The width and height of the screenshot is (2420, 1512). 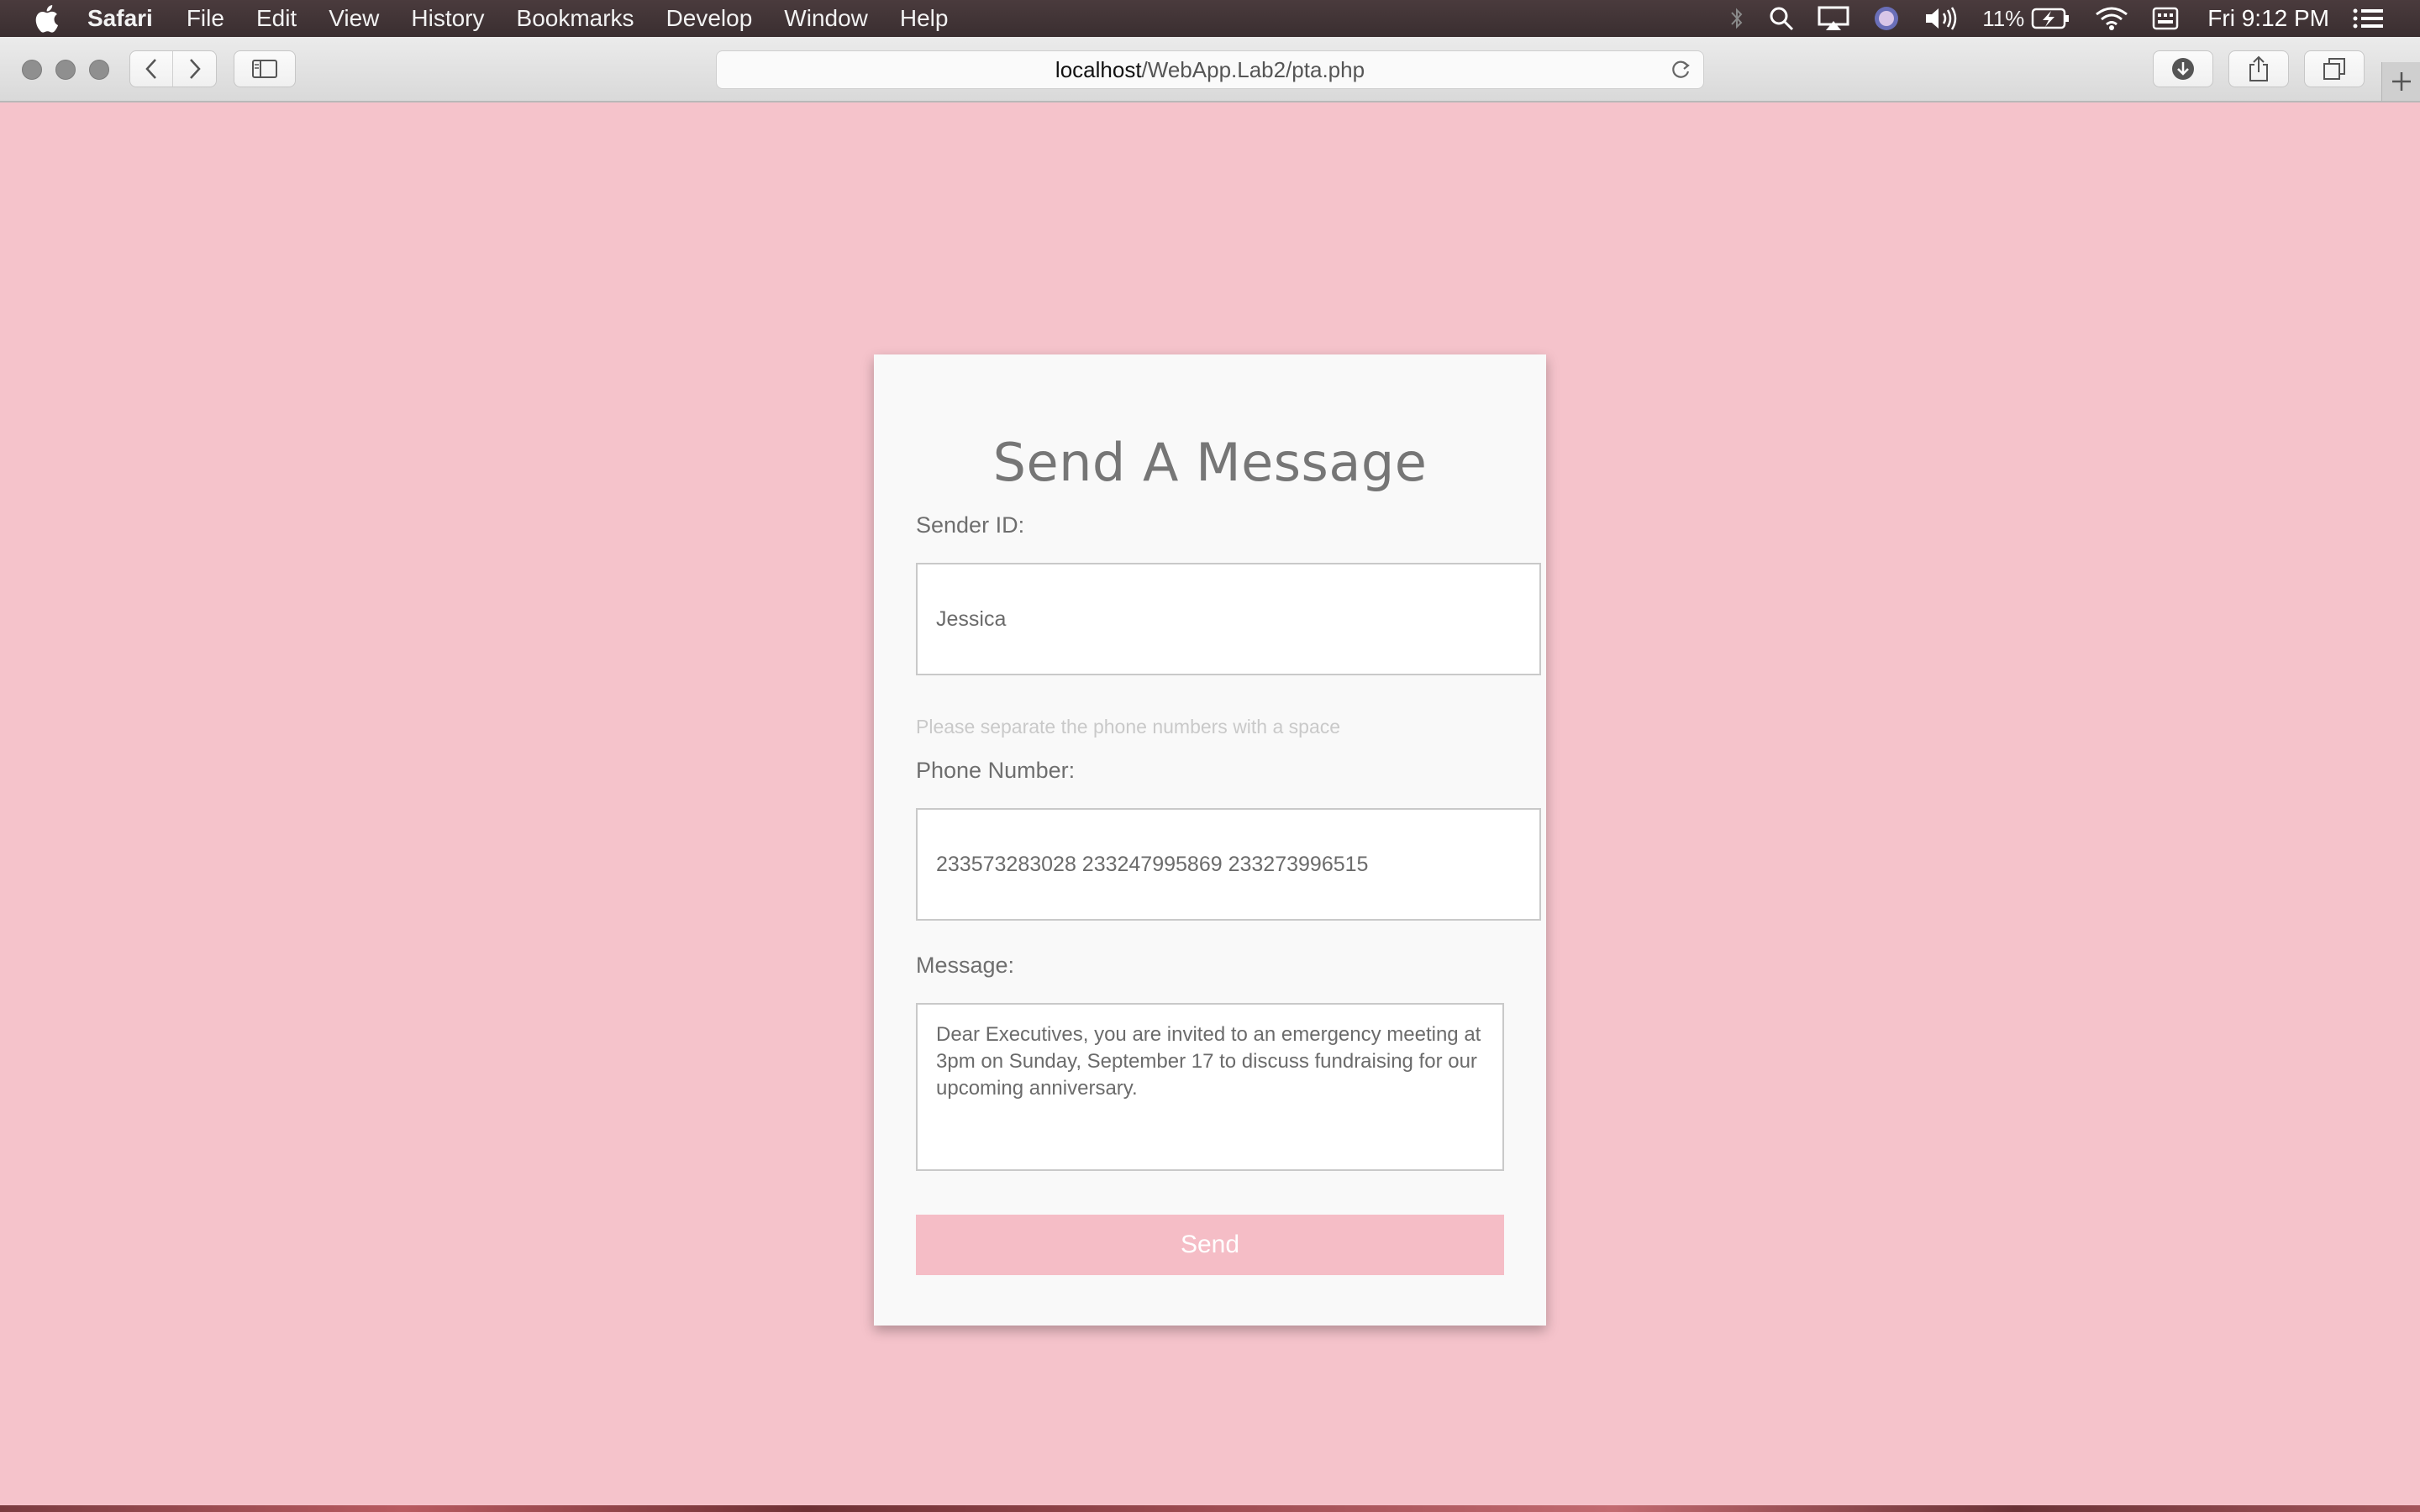 I want to click on apple-icon, so click(x=46, y=18).